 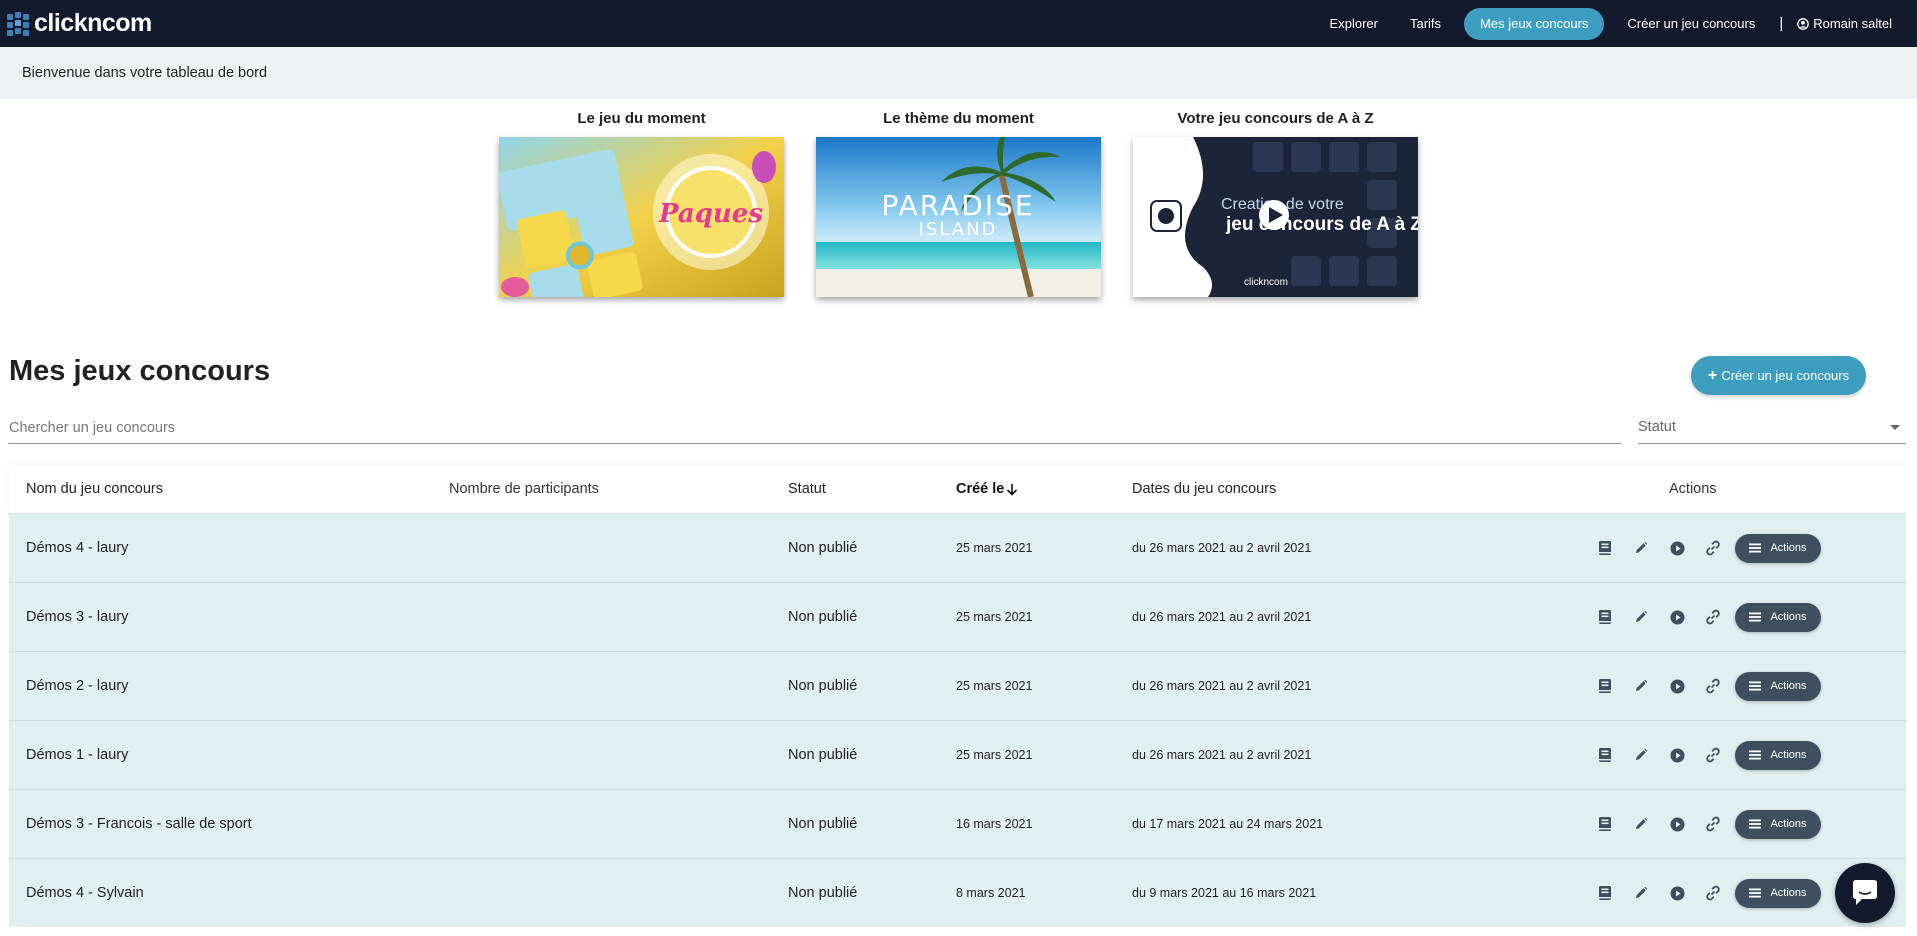 What do you see at coordinates (1803, 23) in the screenshot?
I see `user-icon` at bounding box center [1803, 23].